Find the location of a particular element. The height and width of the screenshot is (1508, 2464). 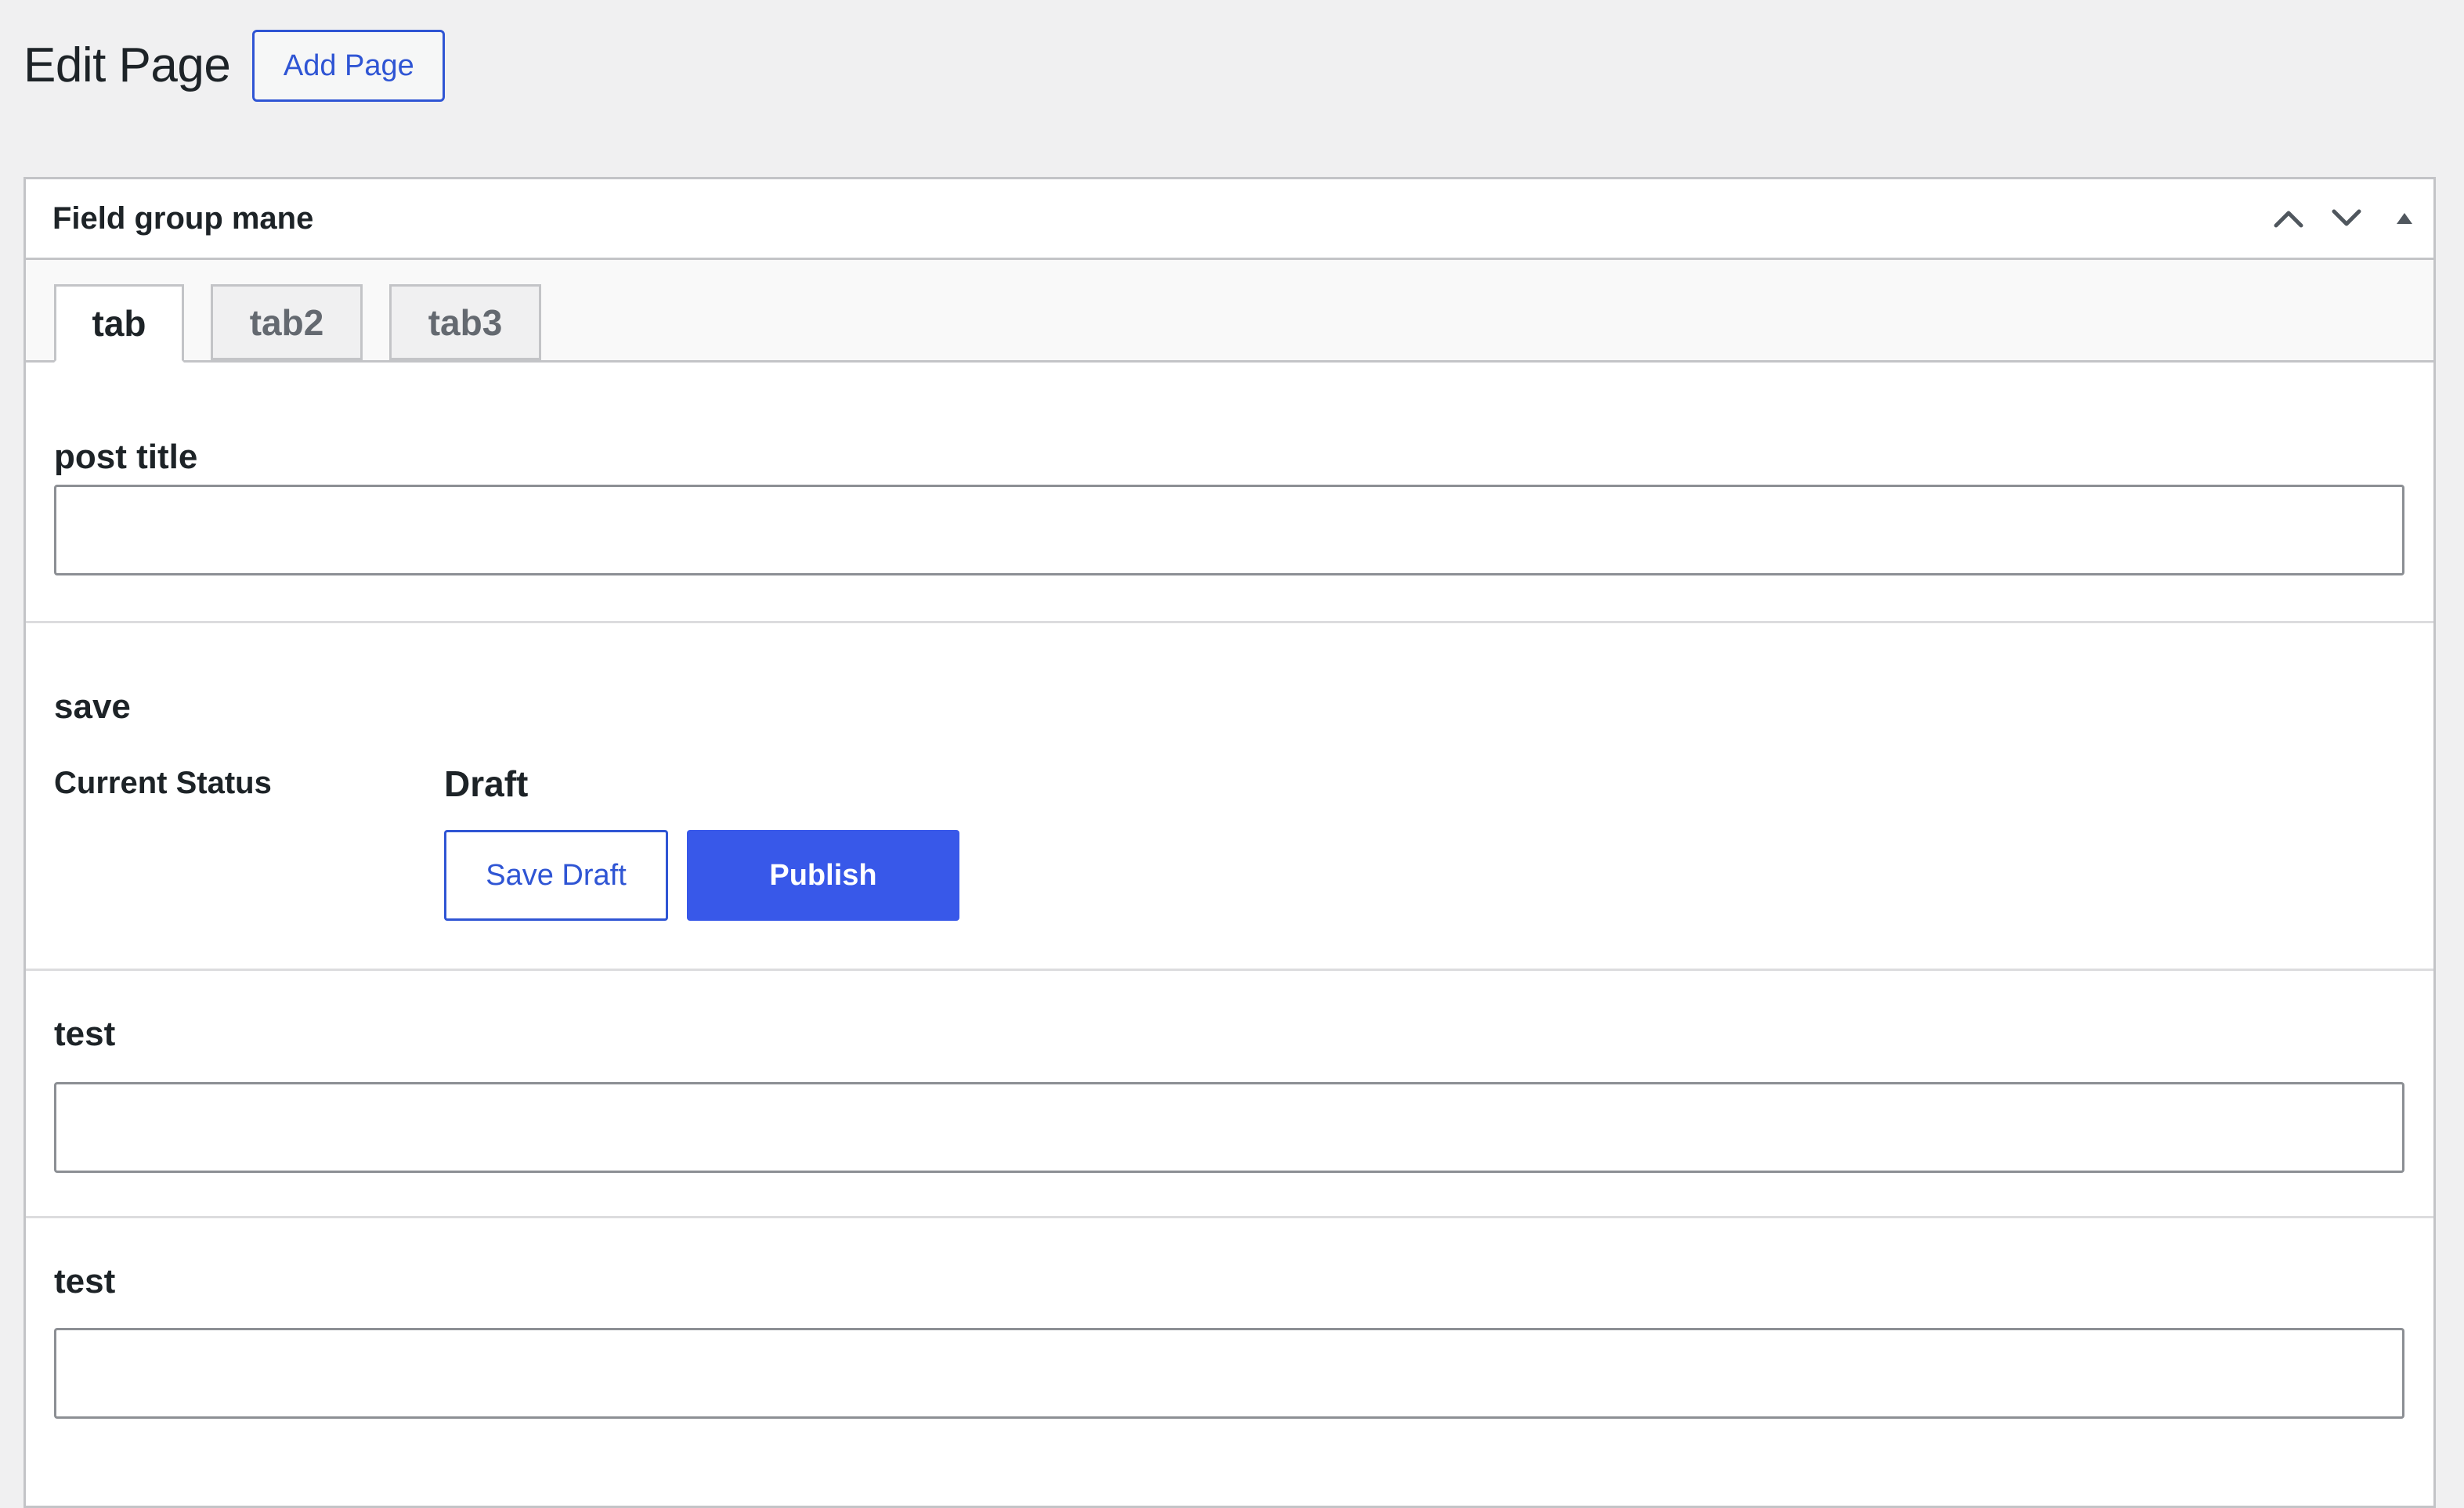

current-status-label: Current Status is located at coordinates (163, 783).